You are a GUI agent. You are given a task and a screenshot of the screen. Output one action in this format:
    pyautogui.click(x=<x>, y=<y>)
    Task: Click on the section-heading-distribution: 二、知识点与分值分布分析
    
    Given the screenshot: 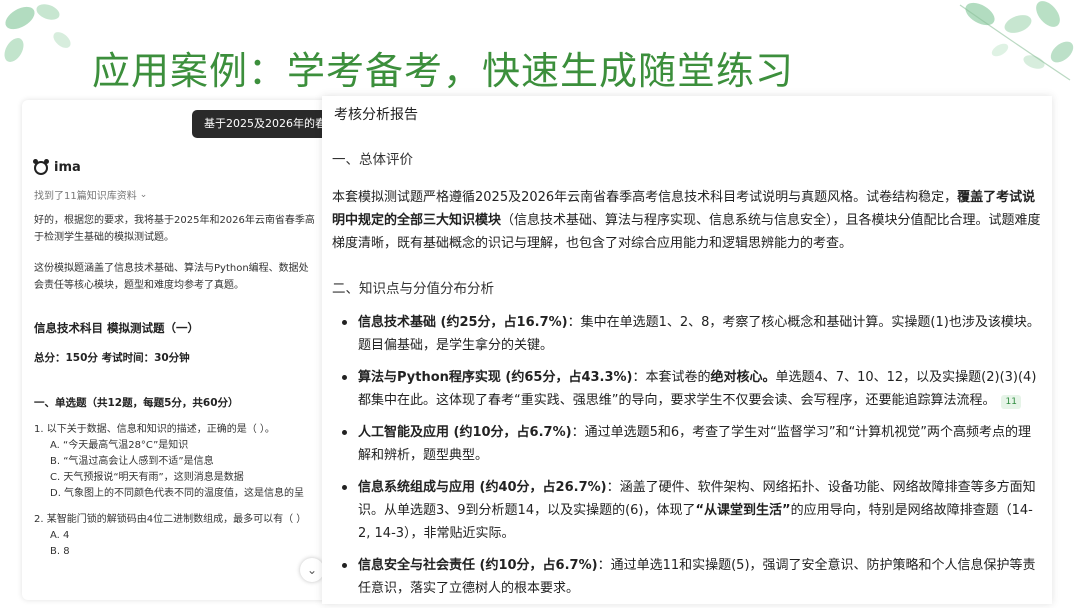 What is the action you would take?
    pyautogui.click(x=413, y=289)
    